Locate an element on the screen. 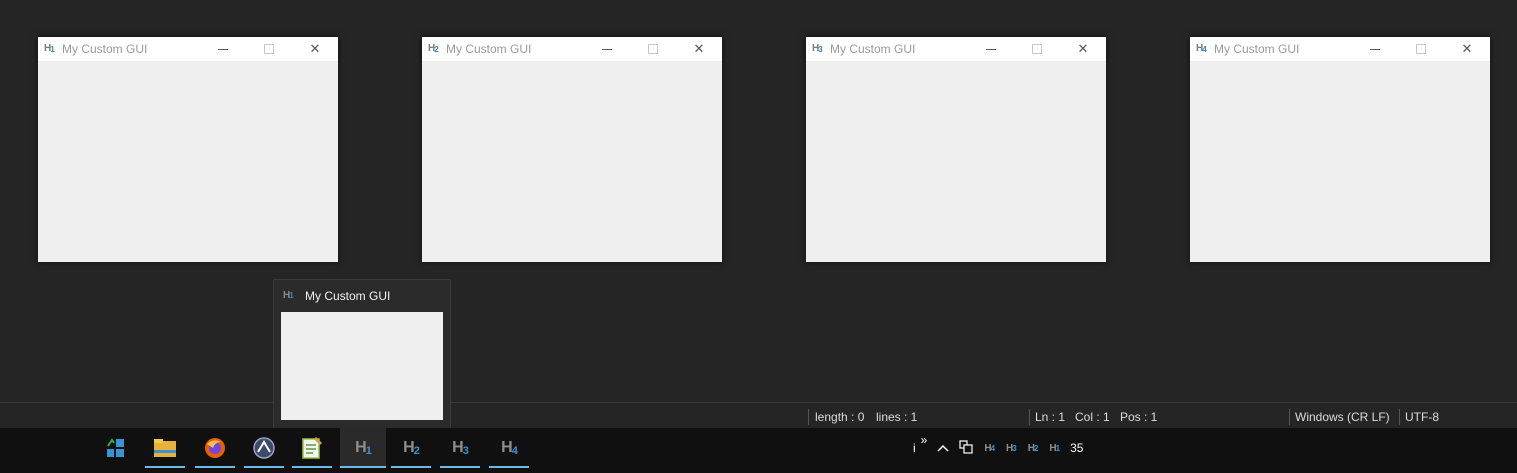  gui-window-4: H4 My Custom GUI ✕ is located at coordinates (1340, 149).